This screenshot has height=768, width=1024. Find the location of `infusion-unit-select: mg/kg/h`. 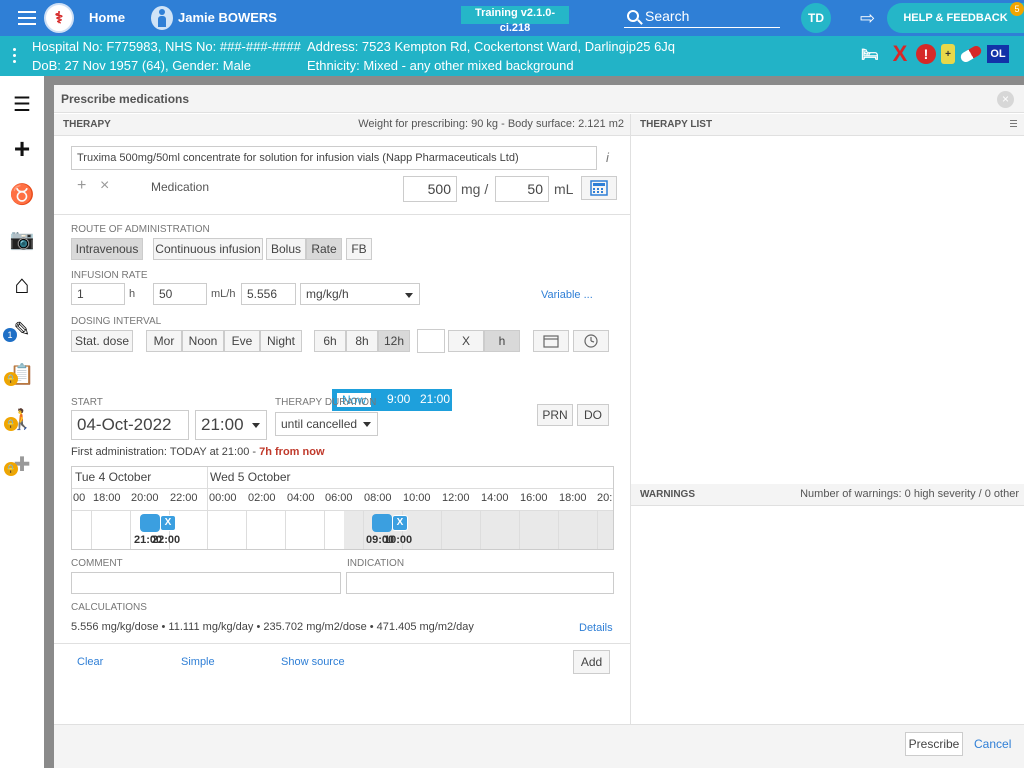

infusion-unit-select: mg/kg/h is located at coordinates (360, 294).